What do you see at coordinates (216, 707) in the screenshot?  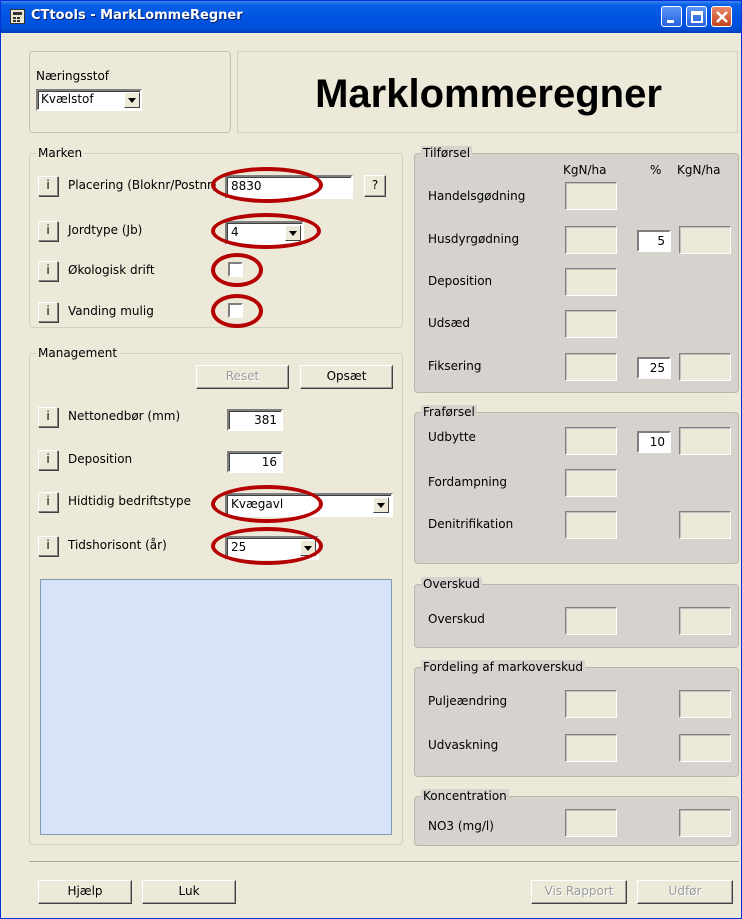 I see `notes-area` at bounding box center [216, 707].